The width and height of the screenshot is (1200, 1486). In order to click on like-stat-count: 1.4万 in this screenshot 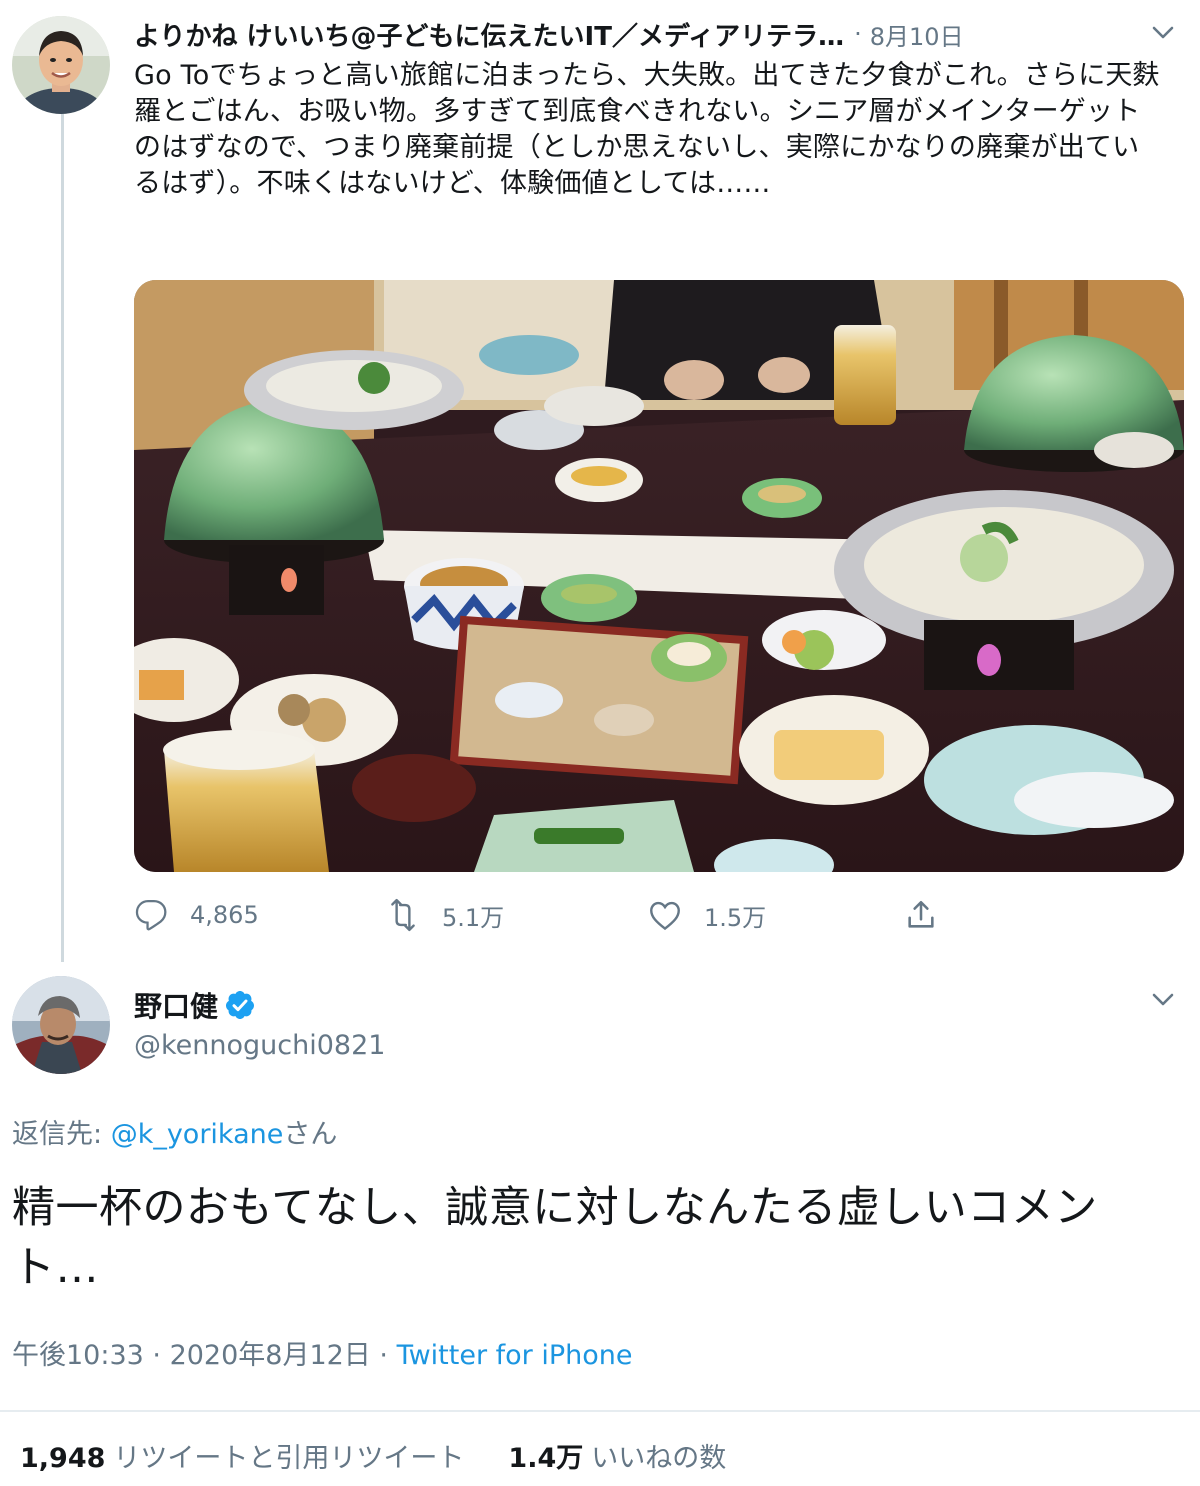, I will do `click(546, 1458)`.